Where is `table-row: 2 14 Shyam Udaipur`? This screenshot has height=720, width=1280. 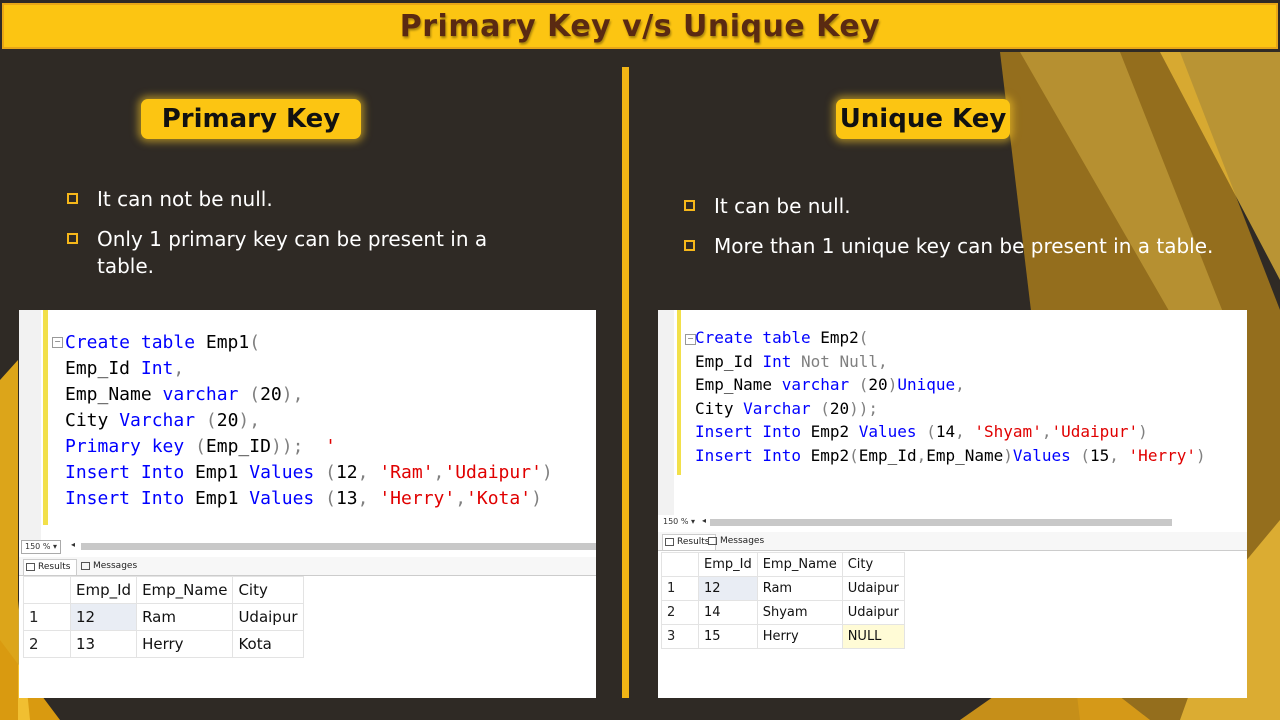 table-row: 2 14 Shyam Udaipur is located at coordinates (783, 612).